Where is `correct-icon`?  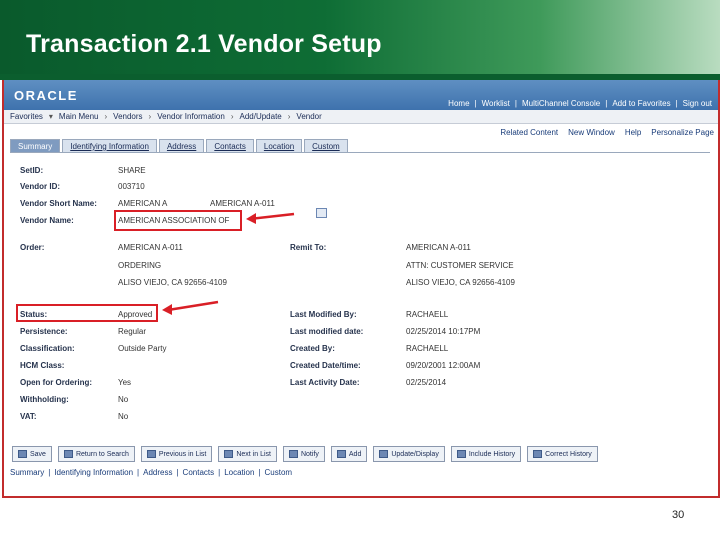 correct-icon is located at coordinates (538, 454).